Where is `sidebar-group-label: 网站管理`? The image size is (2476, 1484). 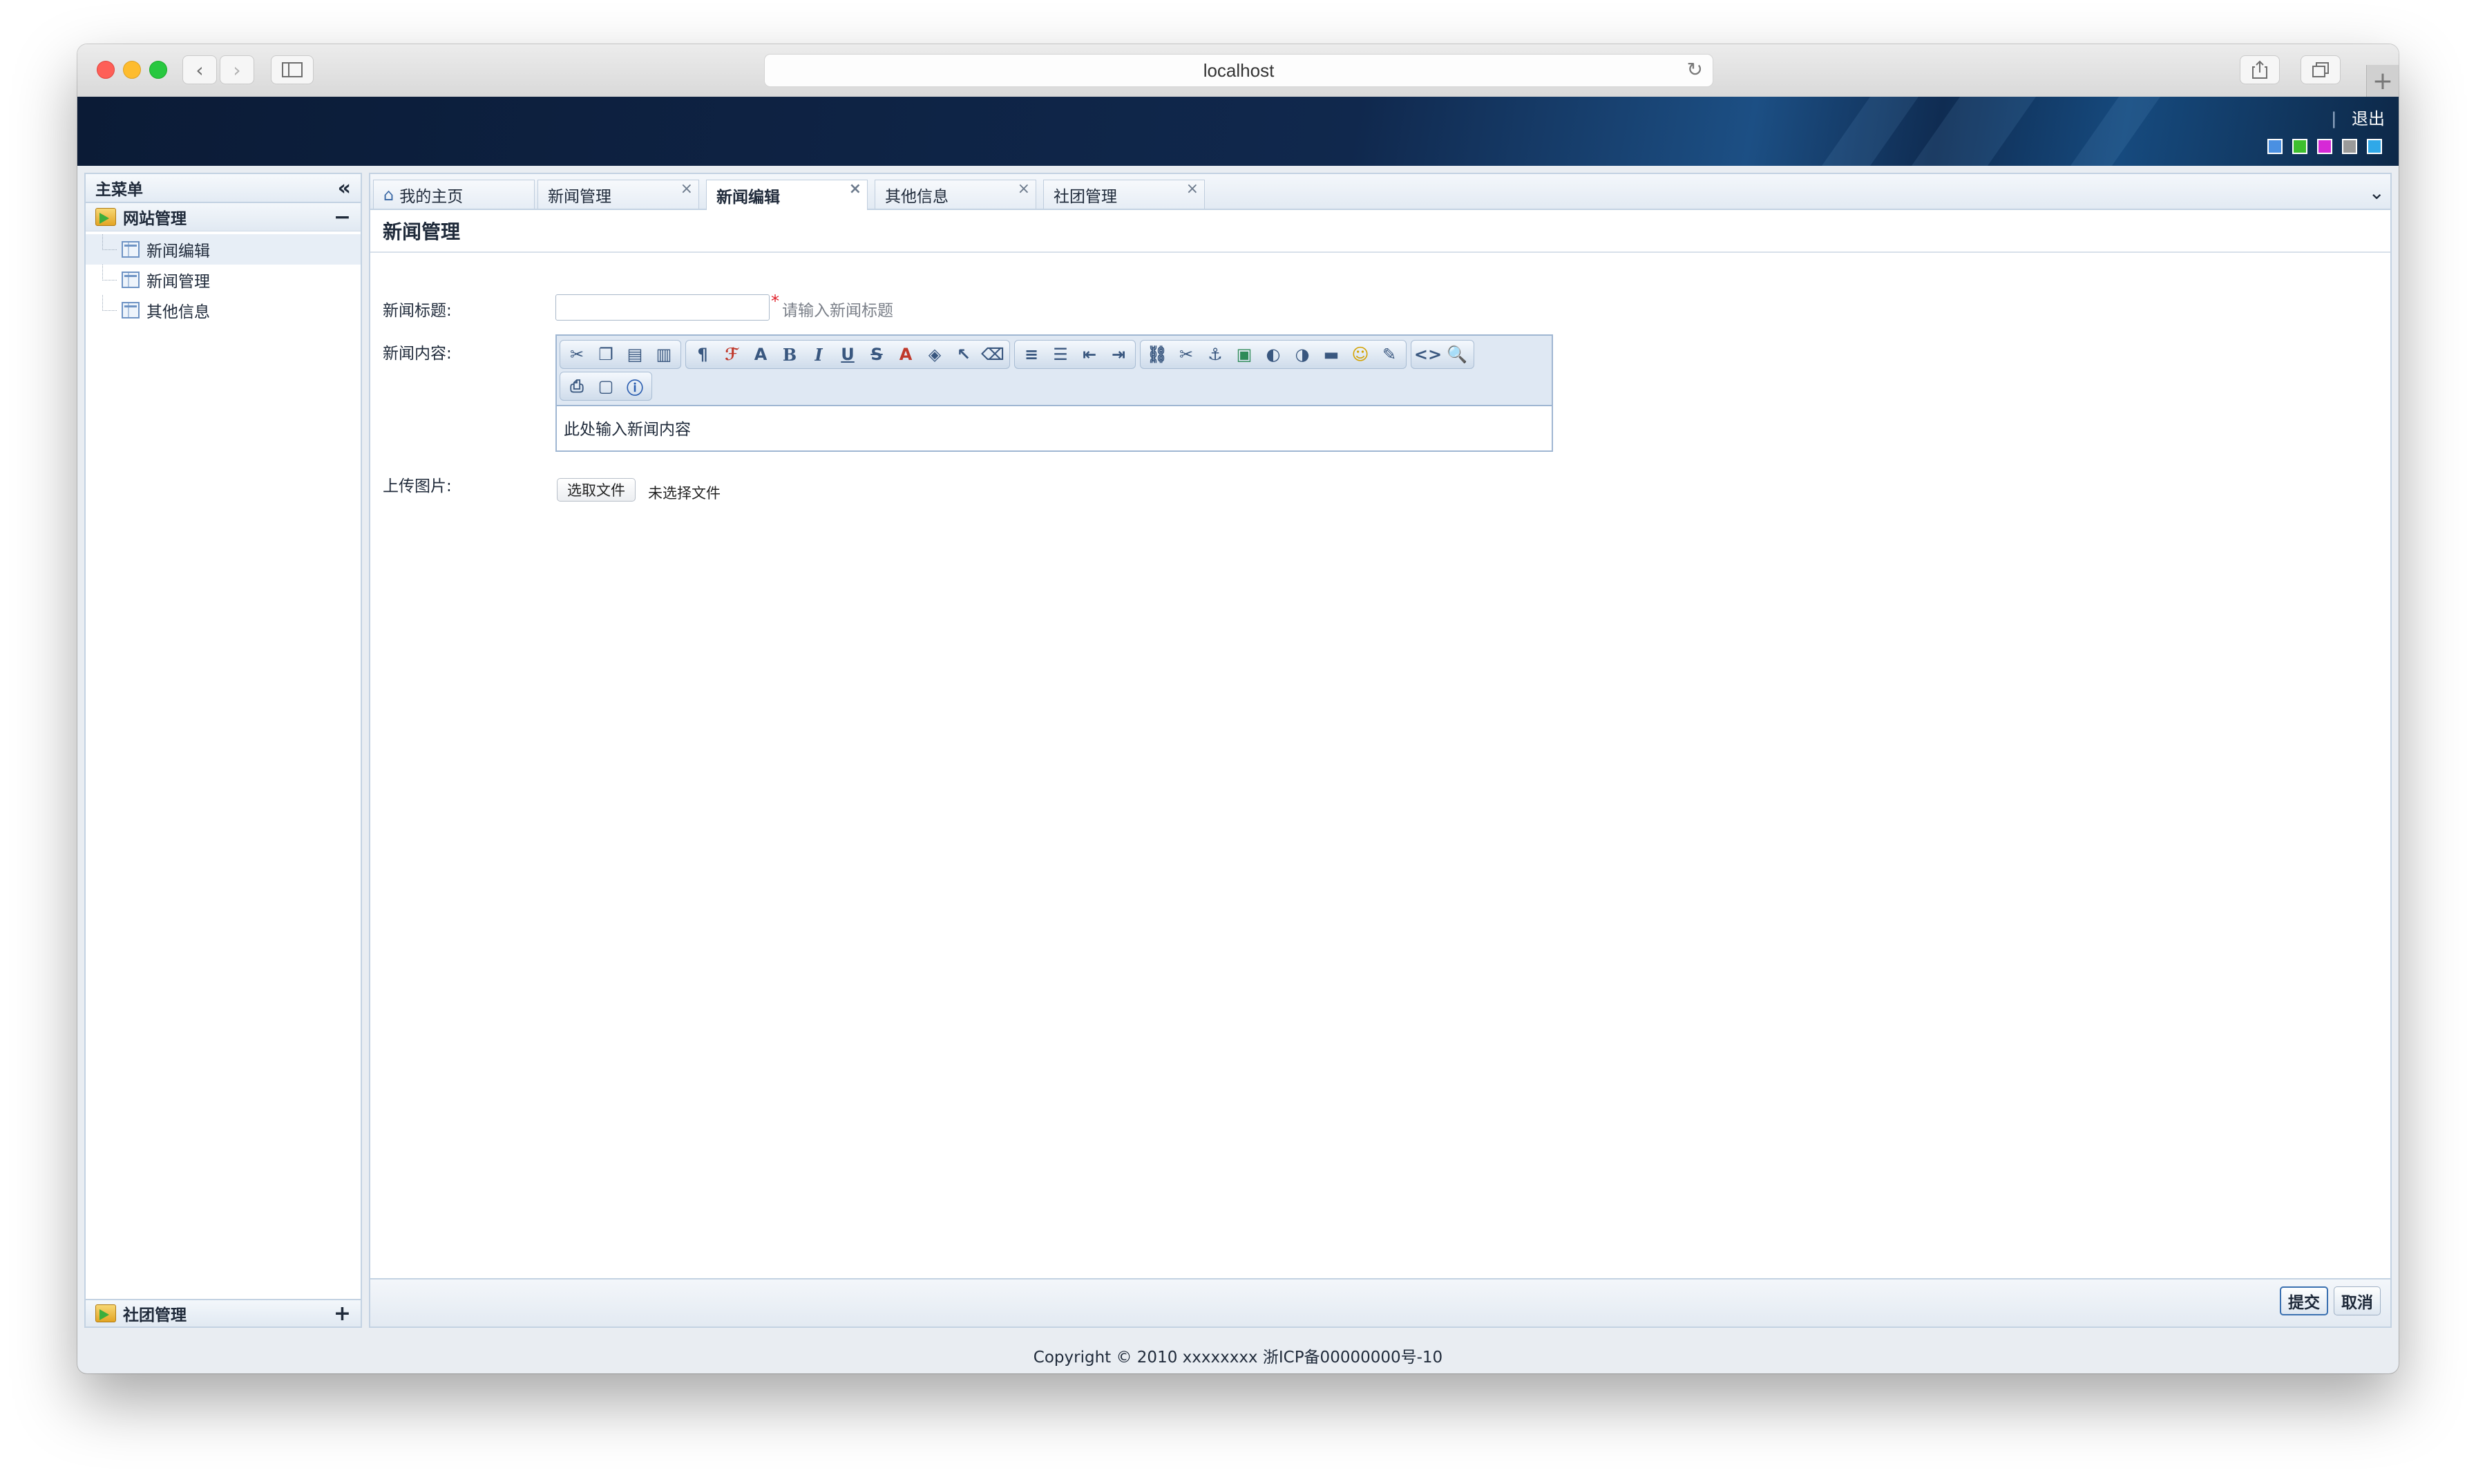 sidebar-group-label: 网站管理 is located at coordinates (155, 219).